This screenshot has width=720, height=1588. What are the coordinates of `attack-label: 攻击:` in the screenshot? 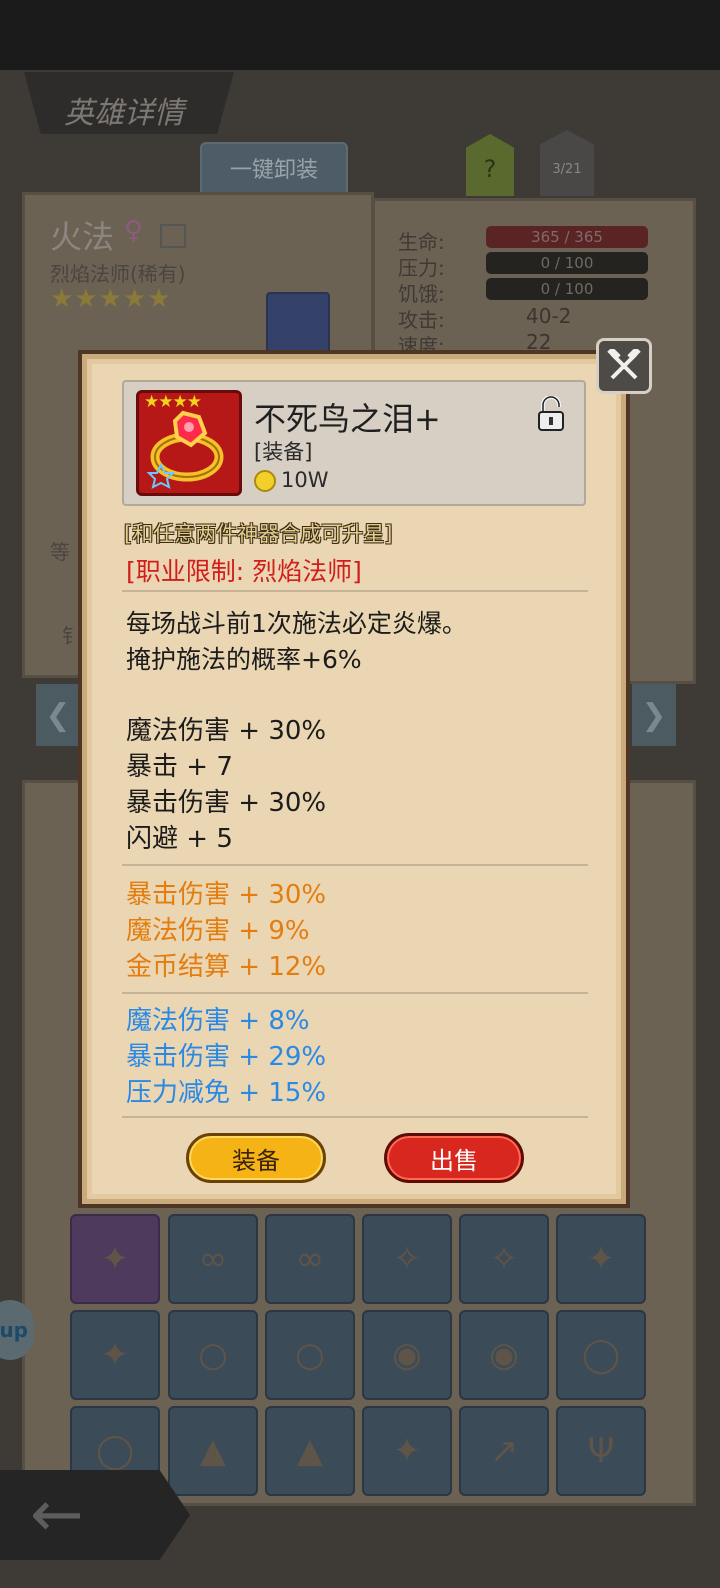 It's located at (421, 320).